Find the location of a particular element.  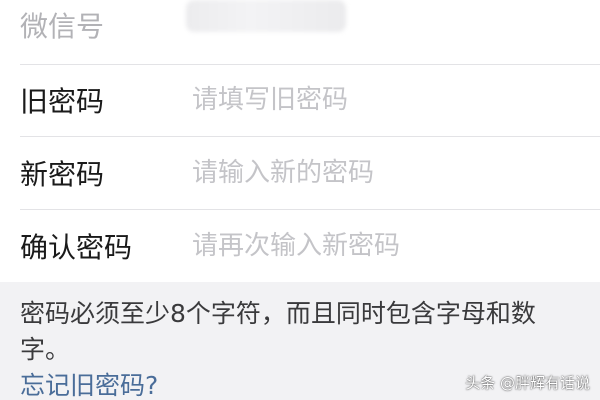

confirm-password-label: 确认密码 is located at coordinates (76, 247).